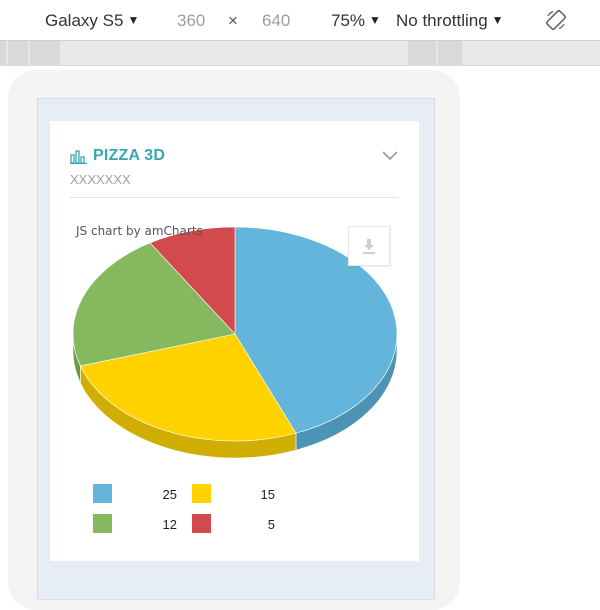 This screenshot has height=610, width=600. Describe the element at coordinates (234, 171) in the screenshot. I see `card-header: PIZZA 3D XXXXXXX` at that location.